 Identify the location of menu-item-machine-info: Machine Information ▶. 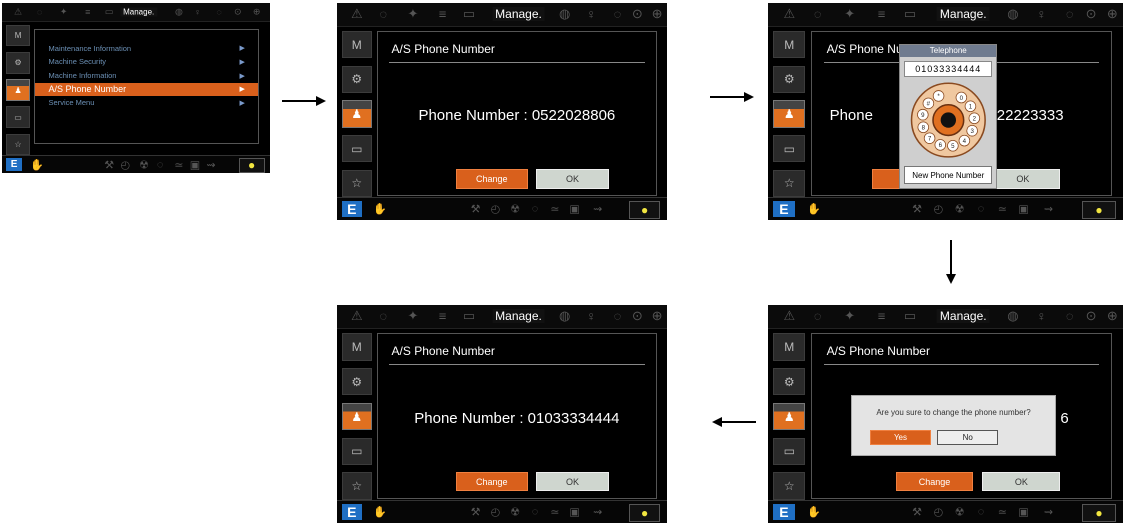
(146, 75).